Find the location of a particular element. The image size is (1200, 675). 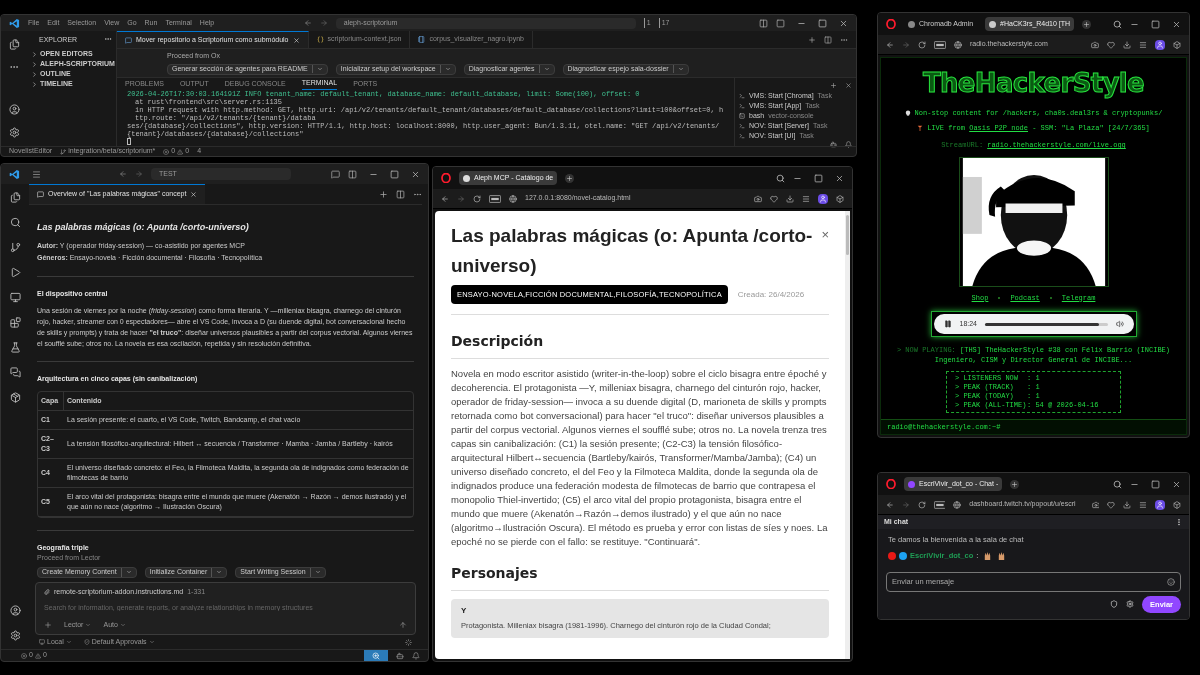

panel-icon is located at coordinates (780, 23).